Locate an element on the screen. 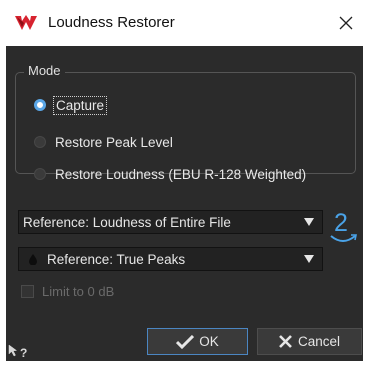 Image resolution: width=369 pixels, height=367 pixels. radio-restore-peak-level: Restore Peak Level is located at coordinates (103, 142).